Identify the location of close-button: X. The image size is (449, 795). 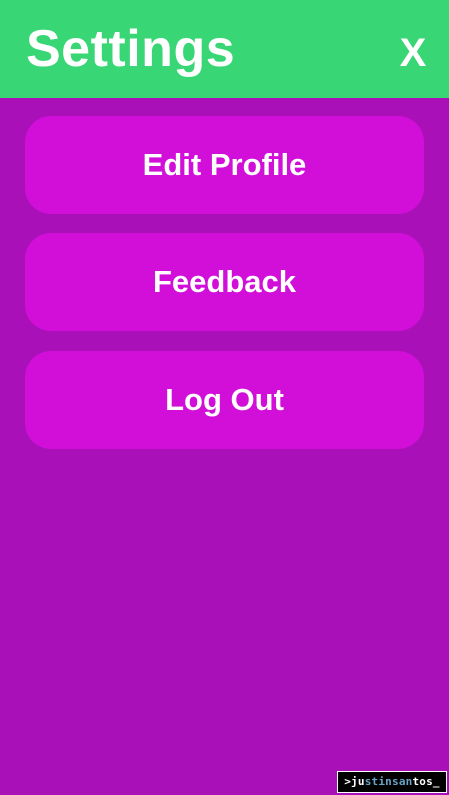
(413, 53).